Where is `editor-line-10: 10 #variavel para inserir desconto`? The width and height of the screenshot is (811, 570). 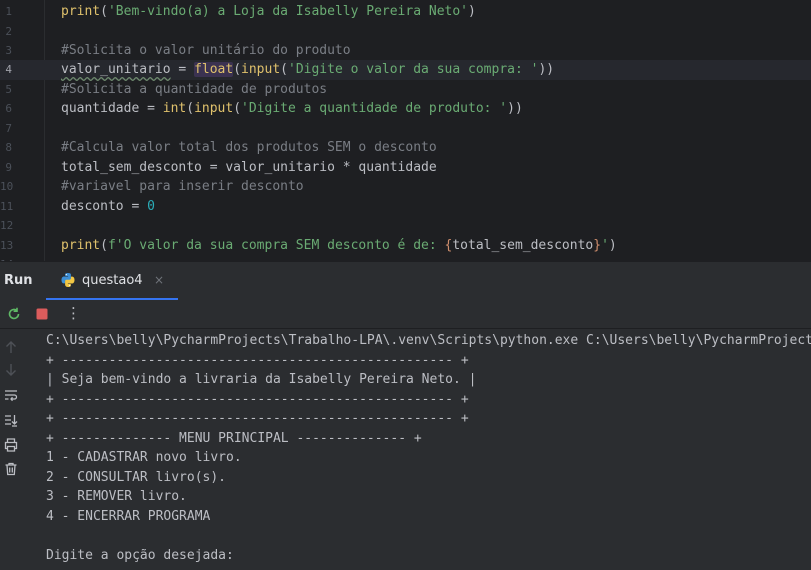 editor-line-10: 10 #variavel para inserir desconto is located at coordinates (405, 187).